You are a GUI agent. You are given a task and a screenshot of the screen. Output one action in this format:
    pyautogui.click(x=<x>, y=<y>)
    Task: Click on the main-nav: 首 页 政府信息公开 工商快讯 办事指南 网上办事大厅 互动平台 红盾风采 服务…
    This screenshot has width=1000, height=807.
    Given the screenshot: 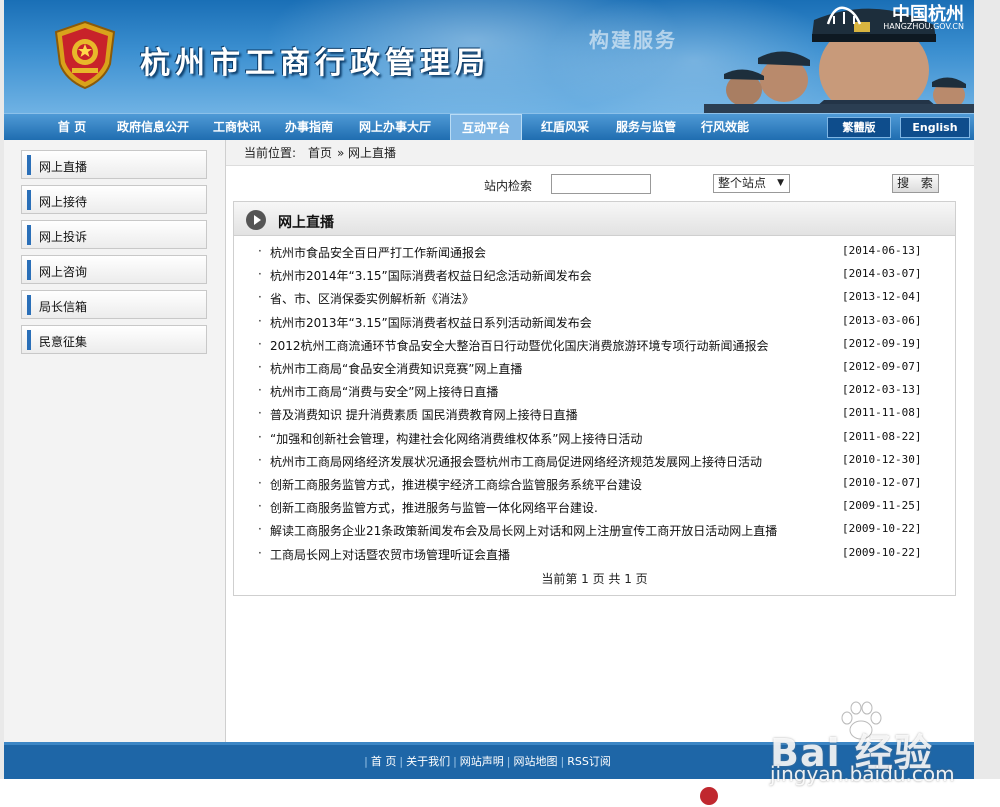 What is the action you would take?
    pyautogui.click(x=489, y=127)
    